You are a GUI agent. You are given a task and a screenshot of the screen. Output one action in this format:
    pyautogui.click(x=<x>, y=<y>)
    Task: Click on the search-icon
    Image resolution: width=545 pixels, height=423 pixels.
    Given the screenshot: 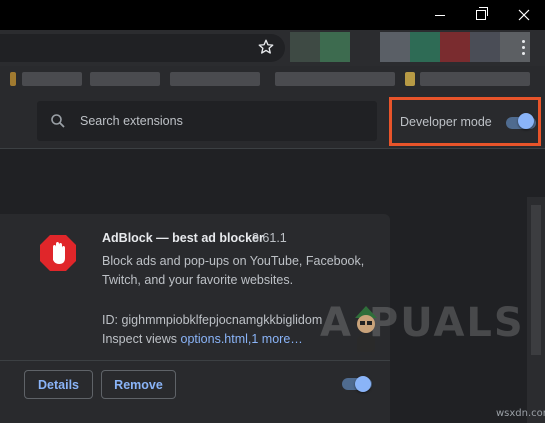 What is the action you would take?
    pyautogui.click(x=58, y=121)
    